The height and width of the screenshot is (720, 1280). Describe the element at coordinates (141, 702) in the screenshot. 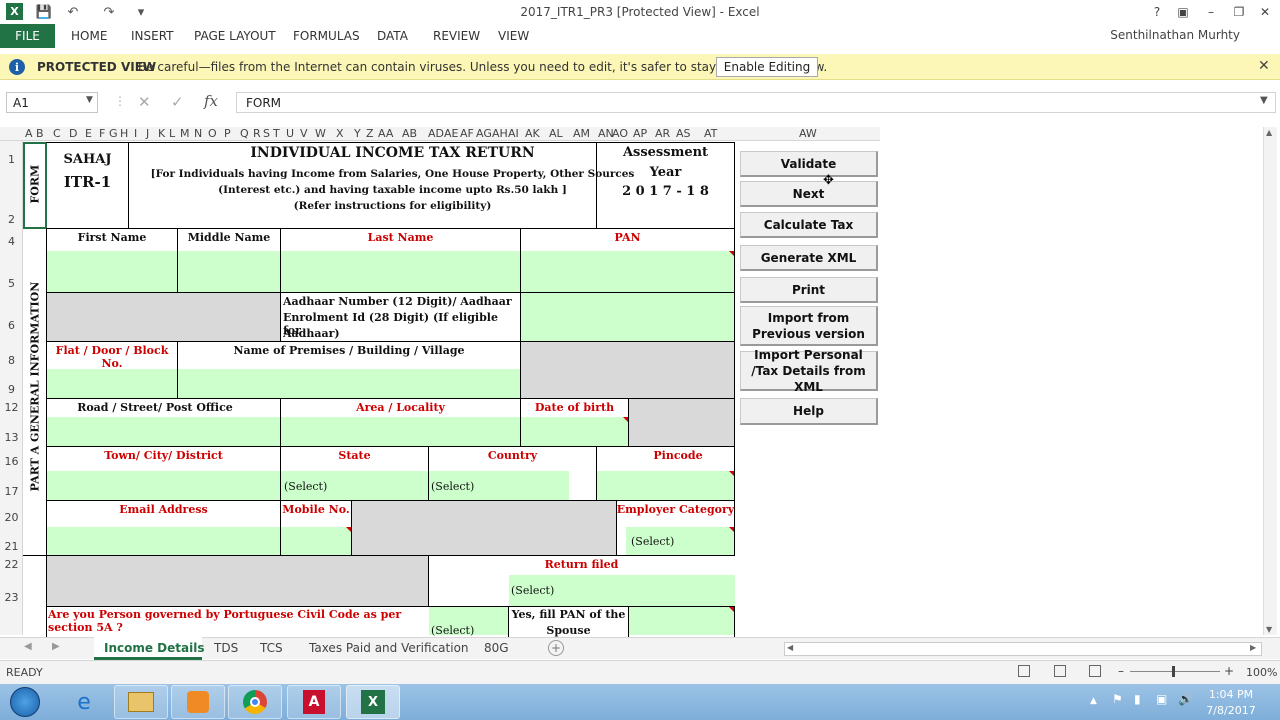

I see `file-explorer-icon` at that location.